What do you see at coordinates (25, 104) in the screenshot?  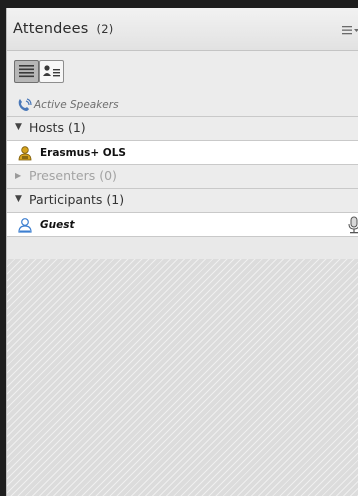 I see `phone-speaker-icon` at bounding box center [25, 104].